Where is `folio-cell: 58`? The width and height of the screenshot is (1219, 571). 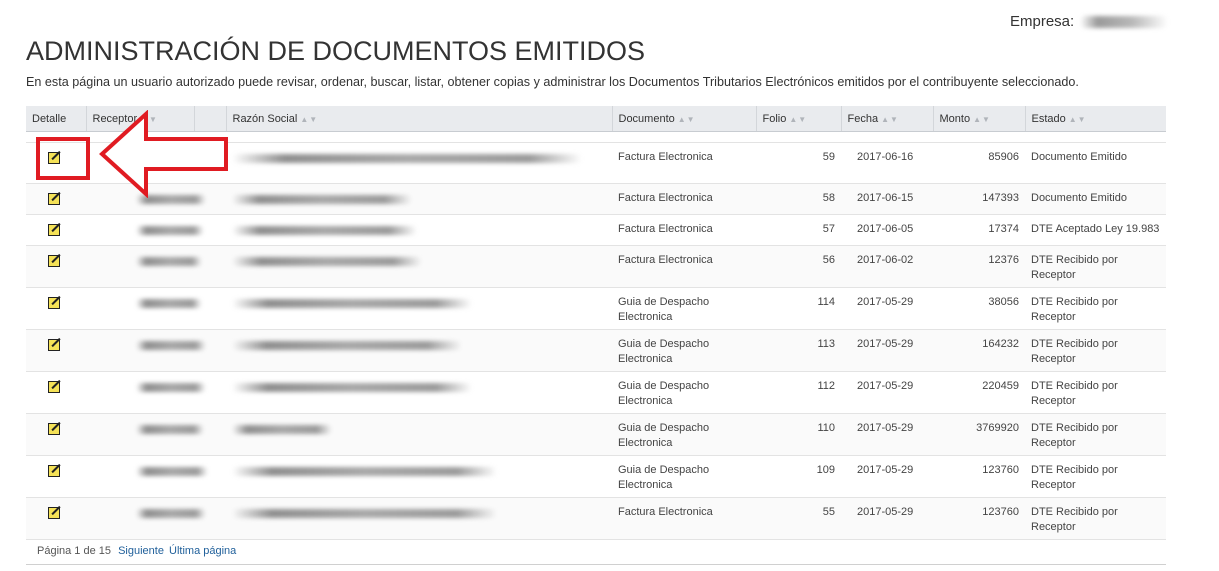 folio-cell: 58 is located at coordinates (798, 199).